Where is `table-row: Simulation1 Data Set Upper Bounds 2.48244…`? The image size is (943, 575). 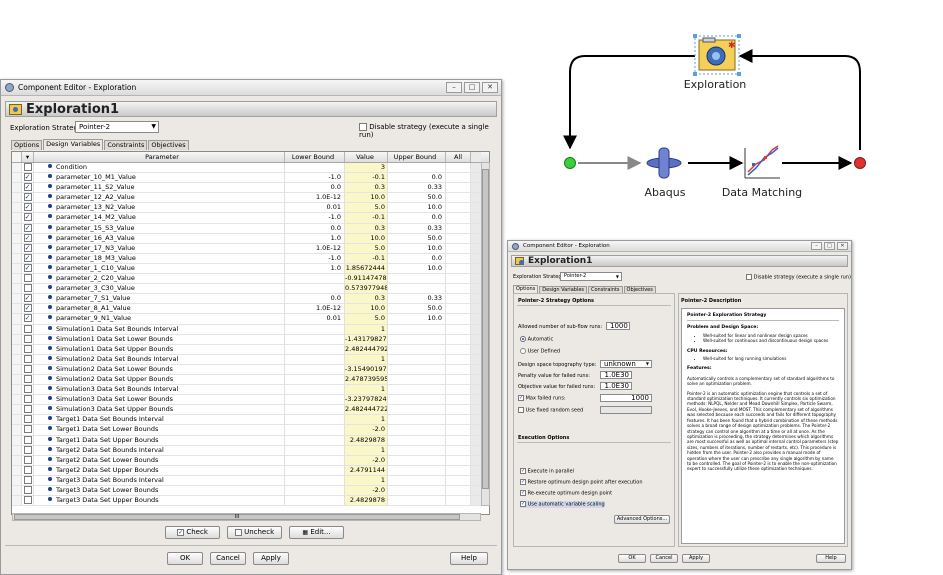 table-row: Simulation1 Data Set Upper Bounds 2.48244… is located at coordinates (250, 349).